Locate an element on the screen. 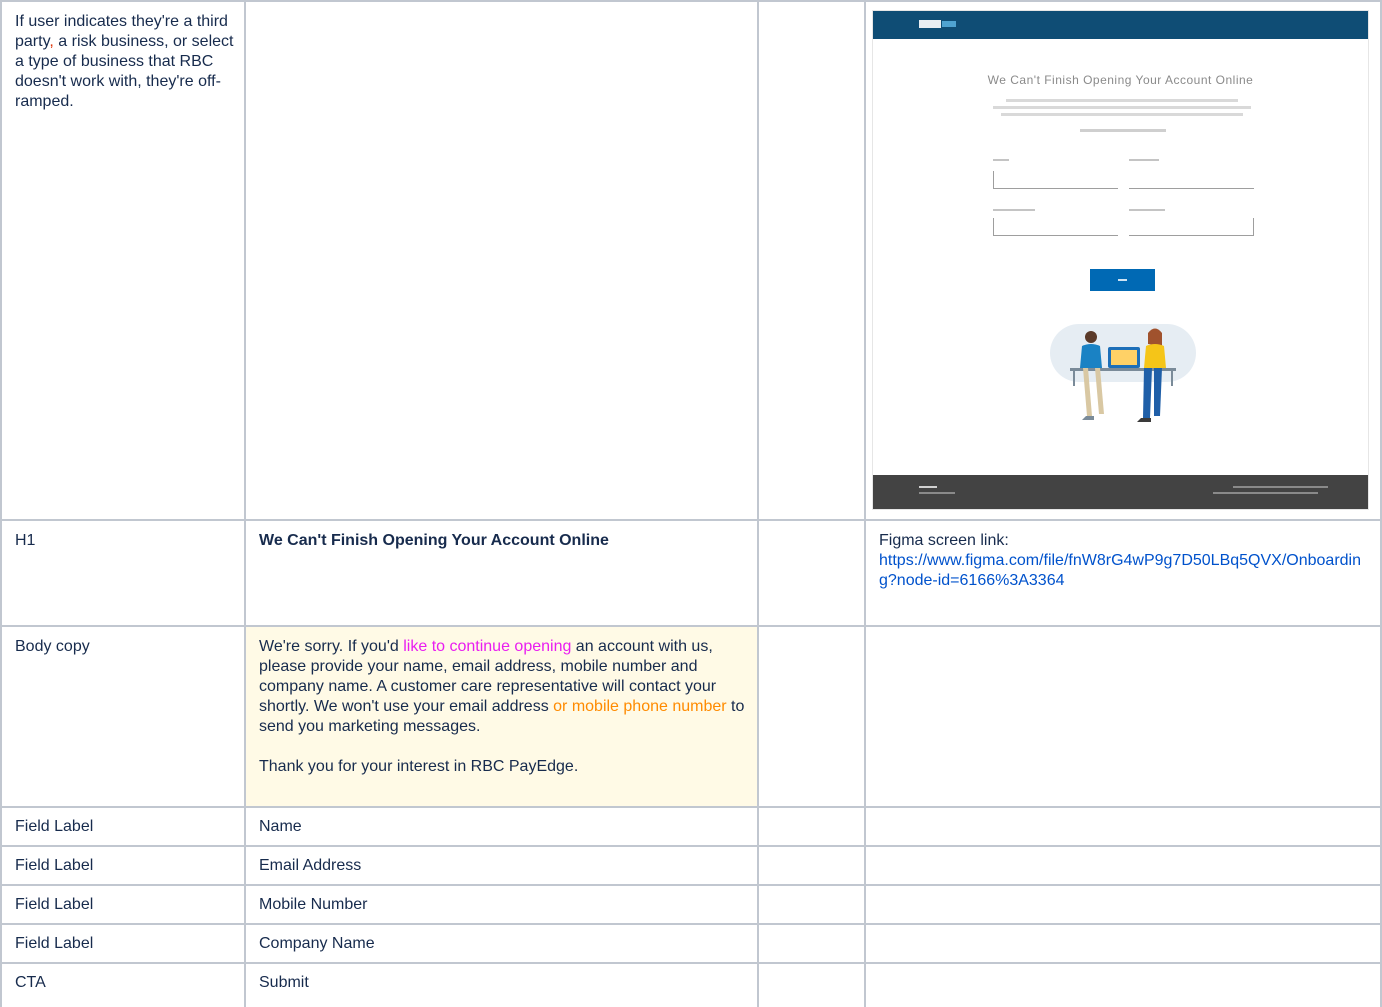  mockup-logo is located at coordinates (938, 24).